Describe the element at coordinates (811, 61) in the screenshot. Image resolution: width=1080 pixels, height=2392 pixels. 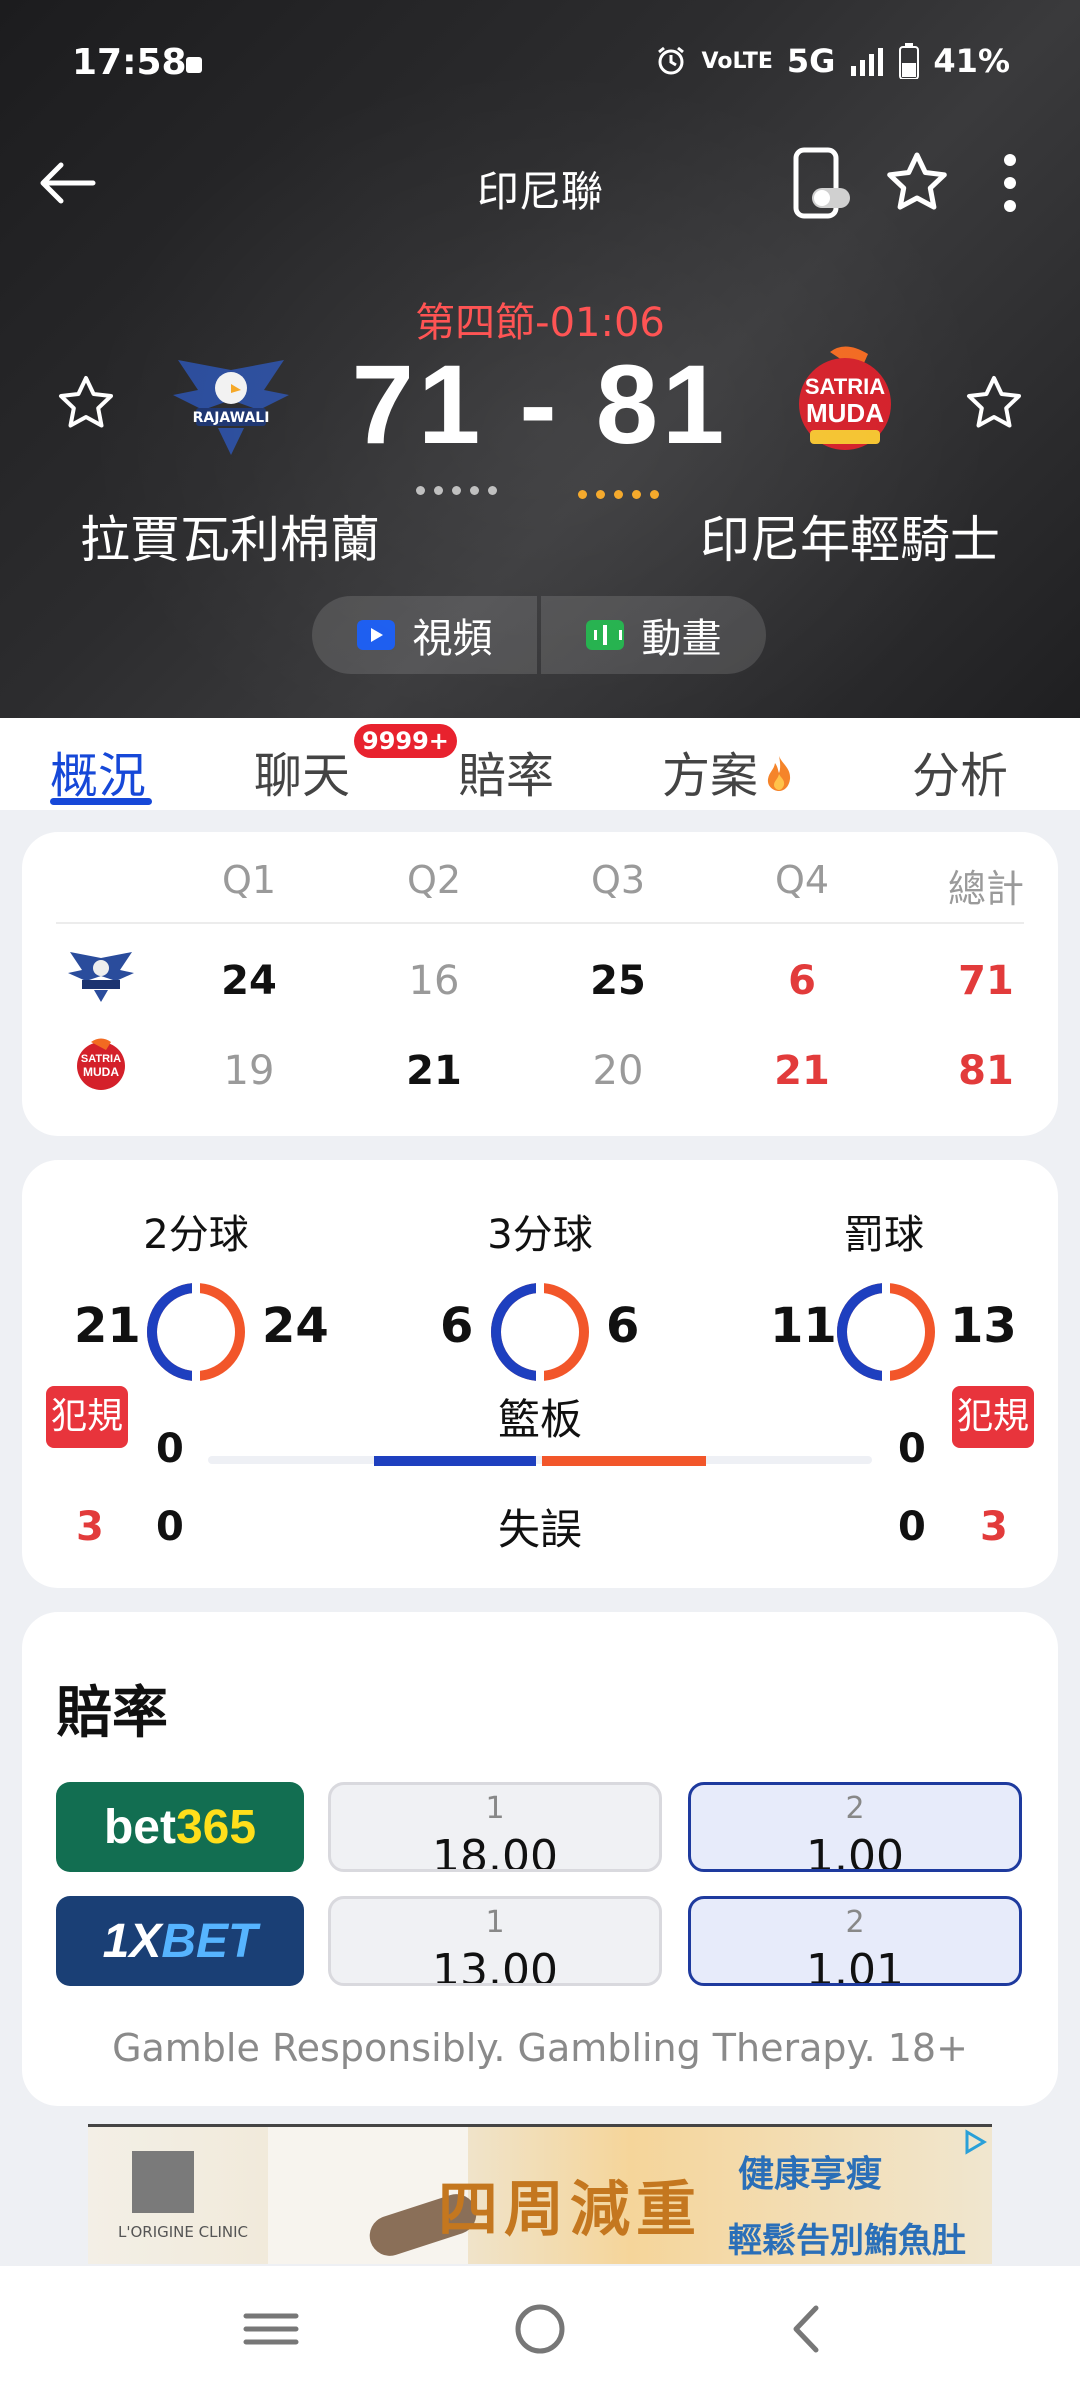
I see `network-label: 5G` at that location.